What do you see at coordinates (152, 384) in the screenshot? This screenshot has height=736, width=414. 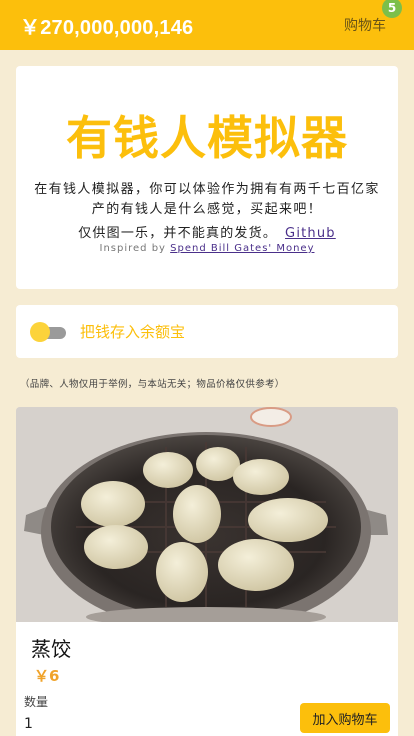 I see `disclaimer-text: （品牌、人物仅用于举例，与本站无关；物品价格仅供参考）` at bounding box center [152, 384].